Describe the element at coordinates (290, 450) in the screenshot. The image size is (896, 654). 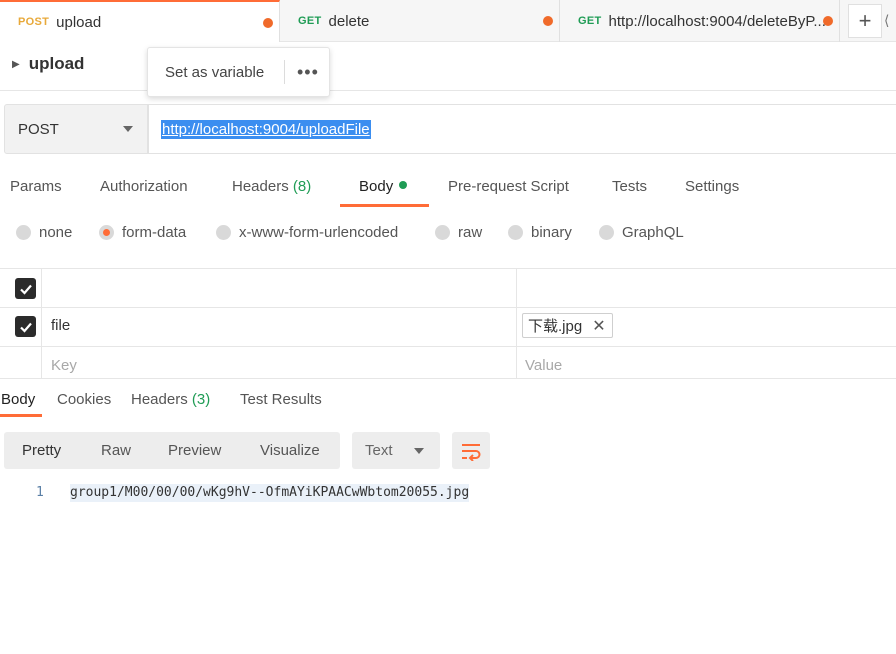
I see `visualize-button: Visualize` at that location.